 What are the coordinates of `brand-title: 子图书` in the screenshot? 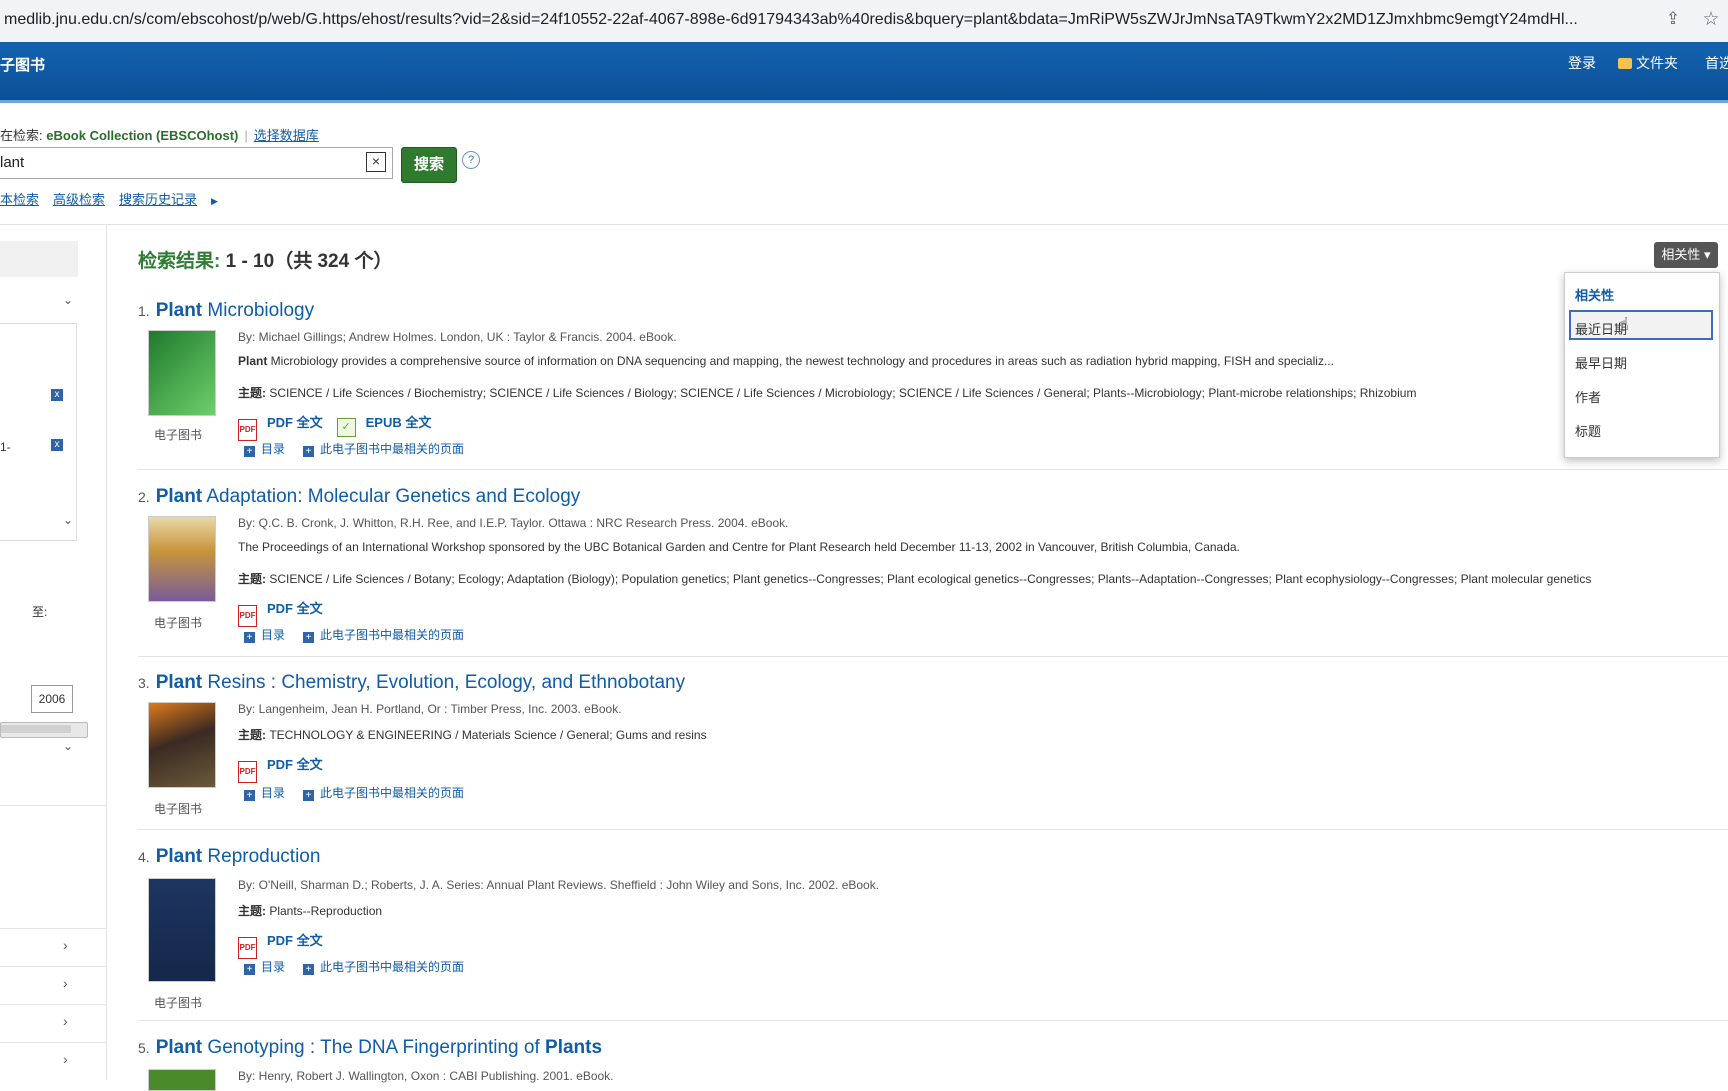 It's located at (23, 65).